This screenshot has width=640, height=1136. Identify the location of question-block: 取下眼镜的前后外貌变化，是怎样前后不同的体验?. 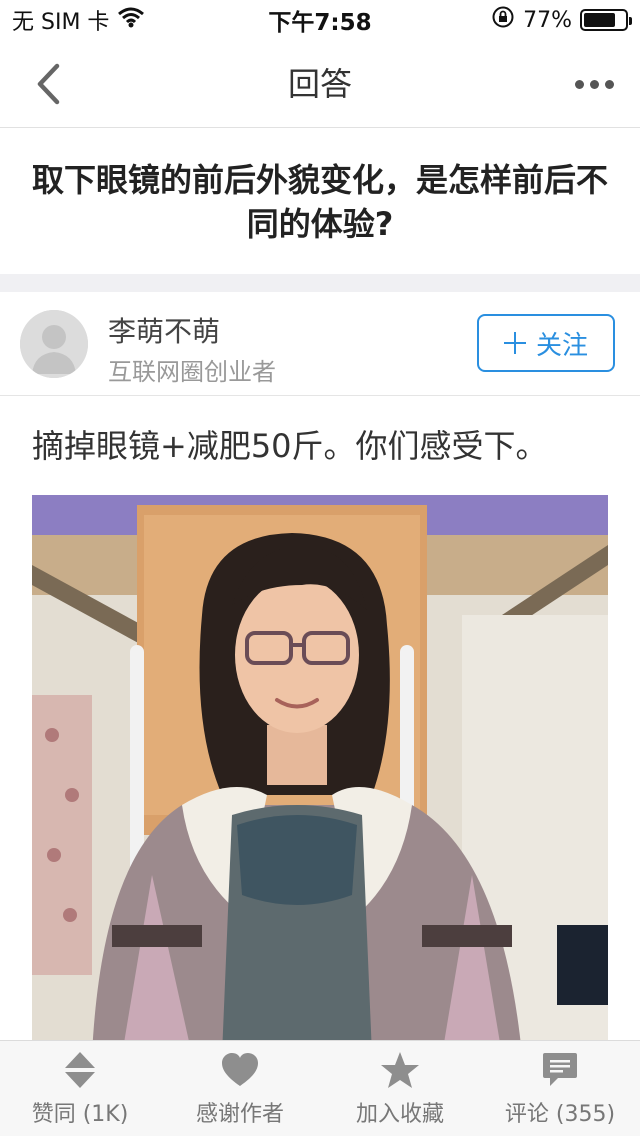
(320, 201).